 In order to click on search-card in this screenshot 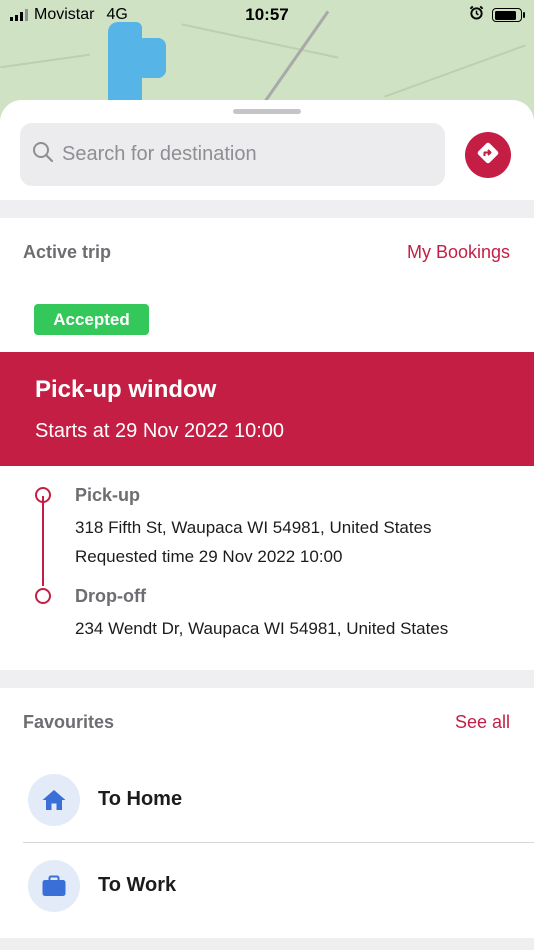, I will do `click(267, 150)`.